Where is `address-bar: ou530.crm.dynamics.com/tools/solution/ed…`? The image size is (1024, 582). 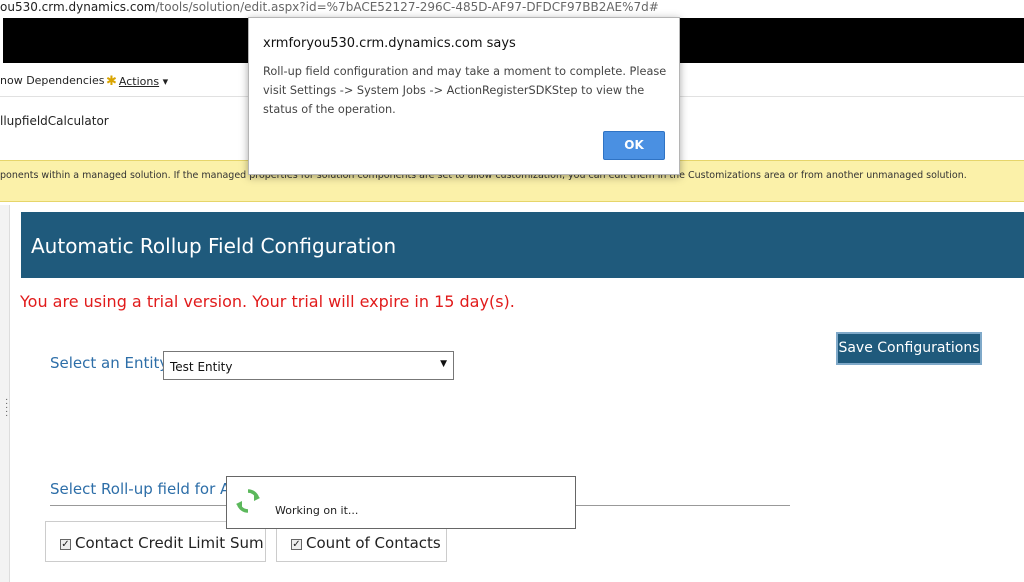 address-bar: ou530.crm.dynamics.com/tools/solution/ed… is located at coordinates (512, 9).